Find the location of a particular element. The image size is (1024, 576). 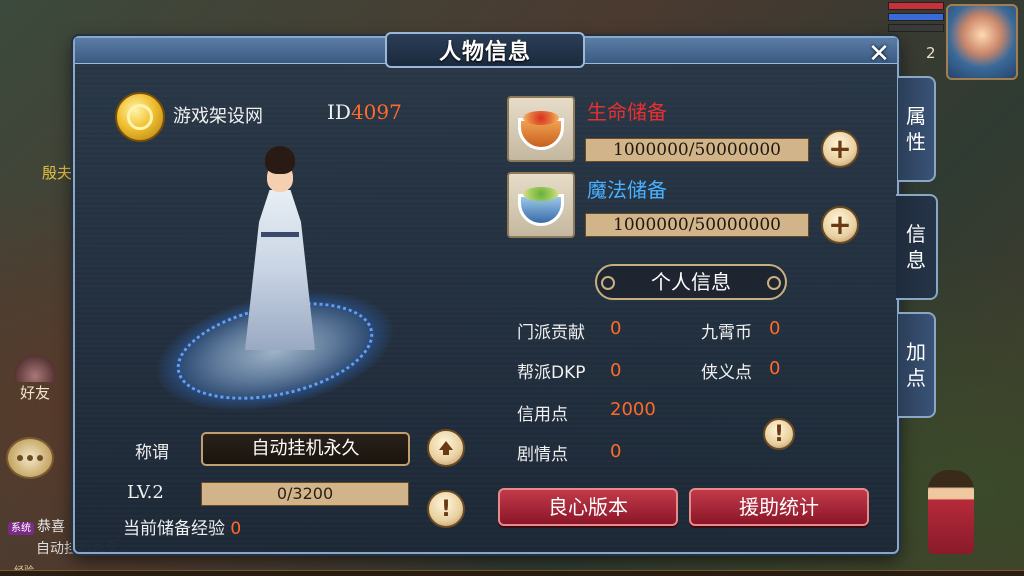

bottom-exp-bar is located at coordinates (512, 573).